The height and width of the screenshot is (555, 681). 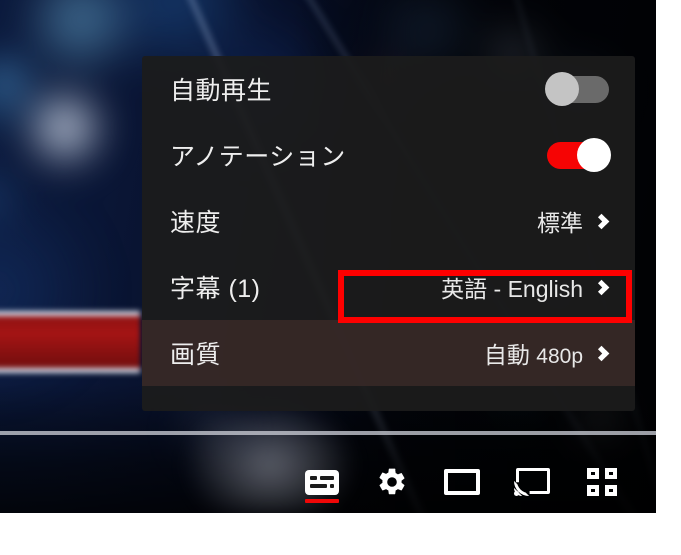 I want to click on closed-captions-icon, so click(x=322, y=482).